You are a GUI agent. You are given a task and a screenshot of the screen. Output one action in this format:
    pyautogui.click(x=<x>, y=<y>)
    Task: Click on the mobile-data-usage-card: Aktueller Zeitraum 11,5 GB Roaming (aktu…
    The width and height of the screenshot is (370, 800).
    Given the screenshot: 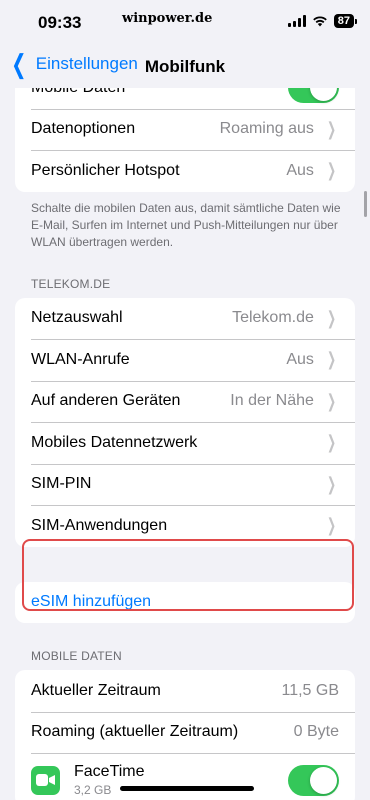 What is the action you would take?
    pyautogui.click(x=185, y=735)
    